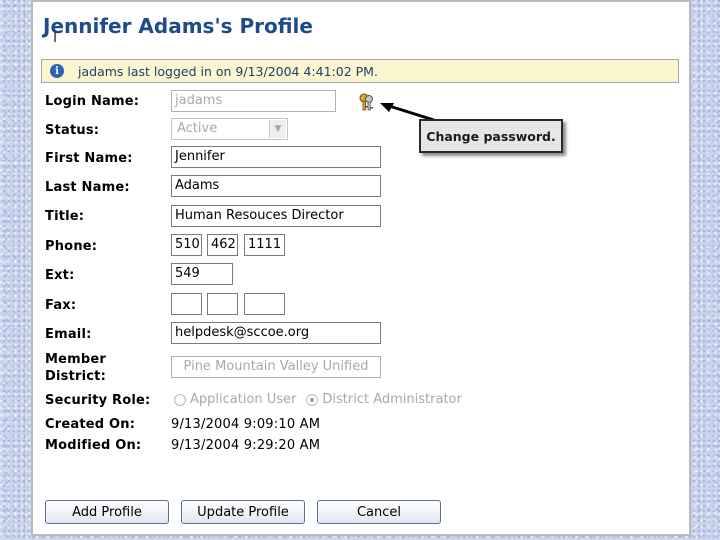 This screenshot has height=540, width=720. I want to click on title-label: Title:, so click(65, 216).